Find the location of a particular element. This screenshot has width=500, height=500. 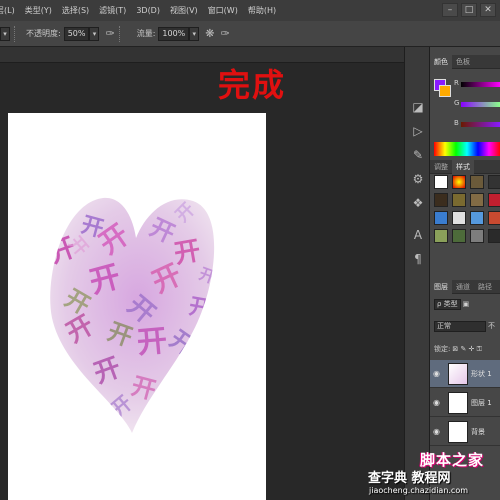

r-slider is located at coordinates (480, 84).